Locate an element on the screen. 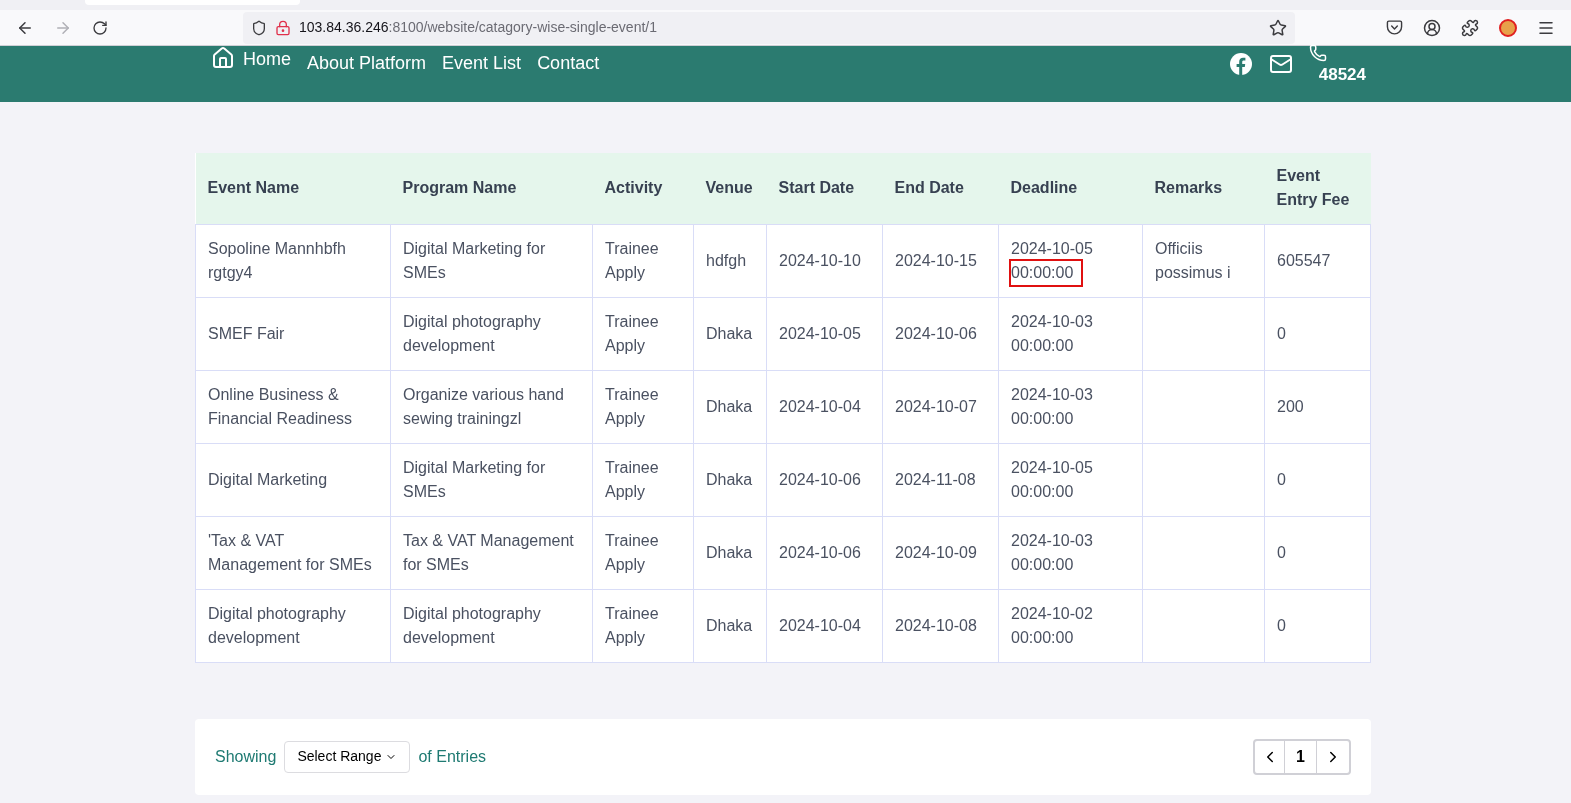 The height and width of the screenshot is (803, 1571). end-date-cell: 2024-10-07 is located at coordinates (936, 406).